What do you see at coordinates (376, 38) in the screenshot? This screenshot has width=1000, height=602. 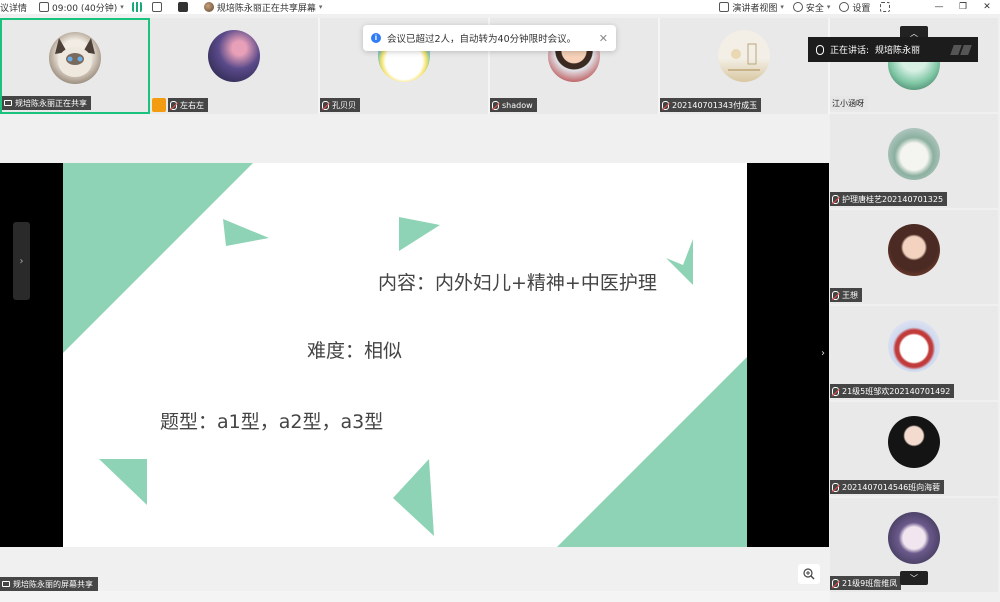 I see `info-icon: i` at bounding box center [376, 38].